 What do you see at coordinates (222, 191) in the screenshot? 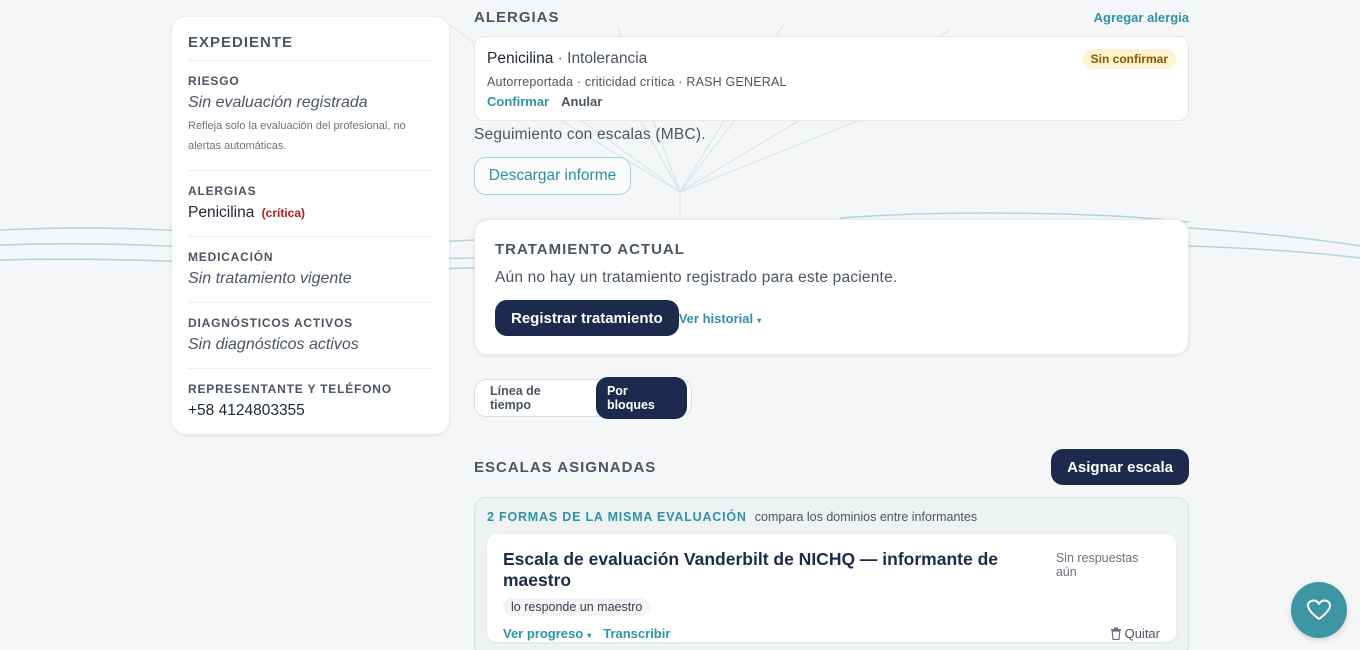
I see `allergies-label: ALERGIAS` at bounding box center [222, 191].